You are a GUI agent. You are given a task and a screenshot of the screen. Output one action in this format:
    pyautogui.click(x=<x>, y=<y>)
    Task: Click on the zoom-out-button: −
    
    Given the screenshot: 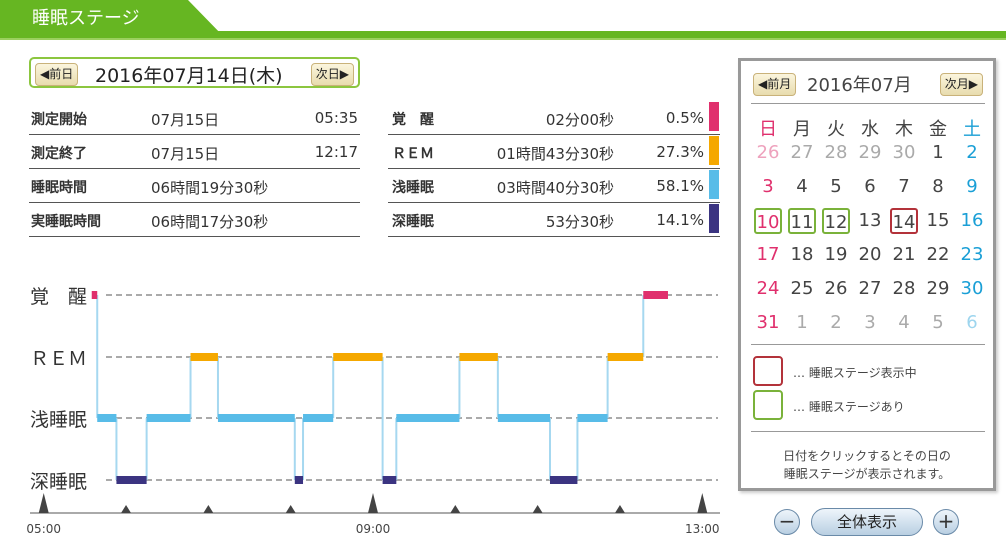 What is the action you would take?
    pyautogui.click(x=787, y=522)
    